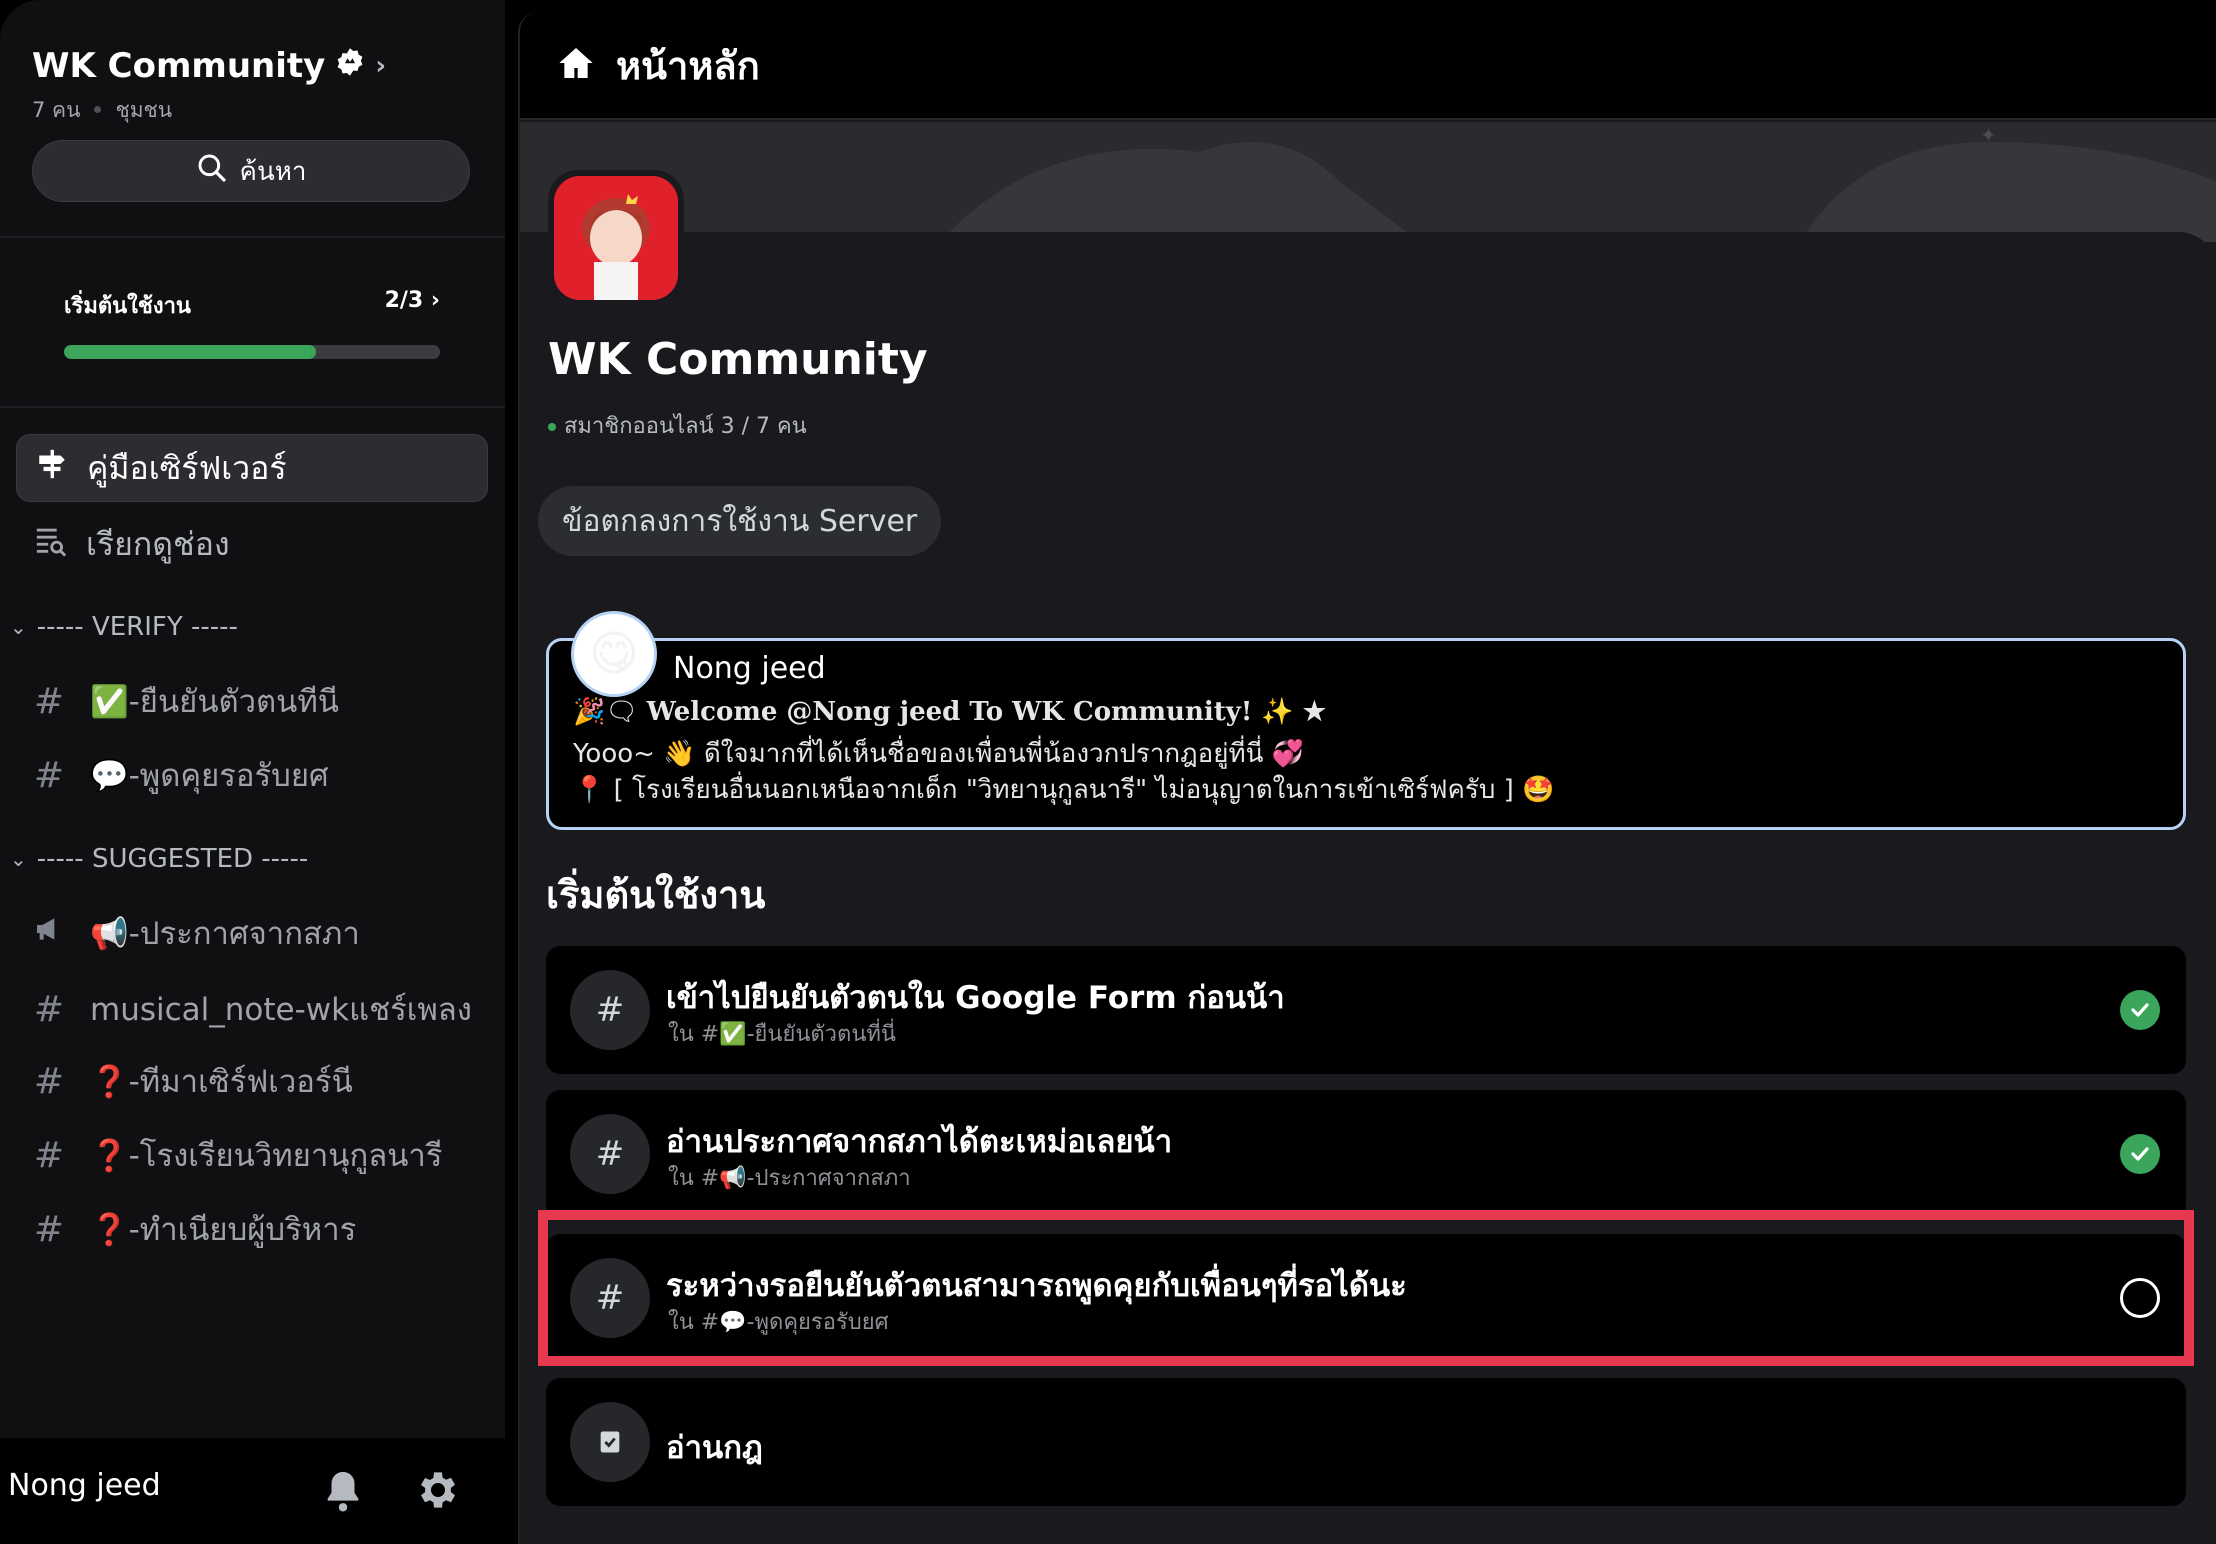 The image size is (2216, 1544). What do you see at coordinates (606, 712) in the screenshot?
I see `party-emoji-icon: 🎉🗨` at bounding box center [606, 712].